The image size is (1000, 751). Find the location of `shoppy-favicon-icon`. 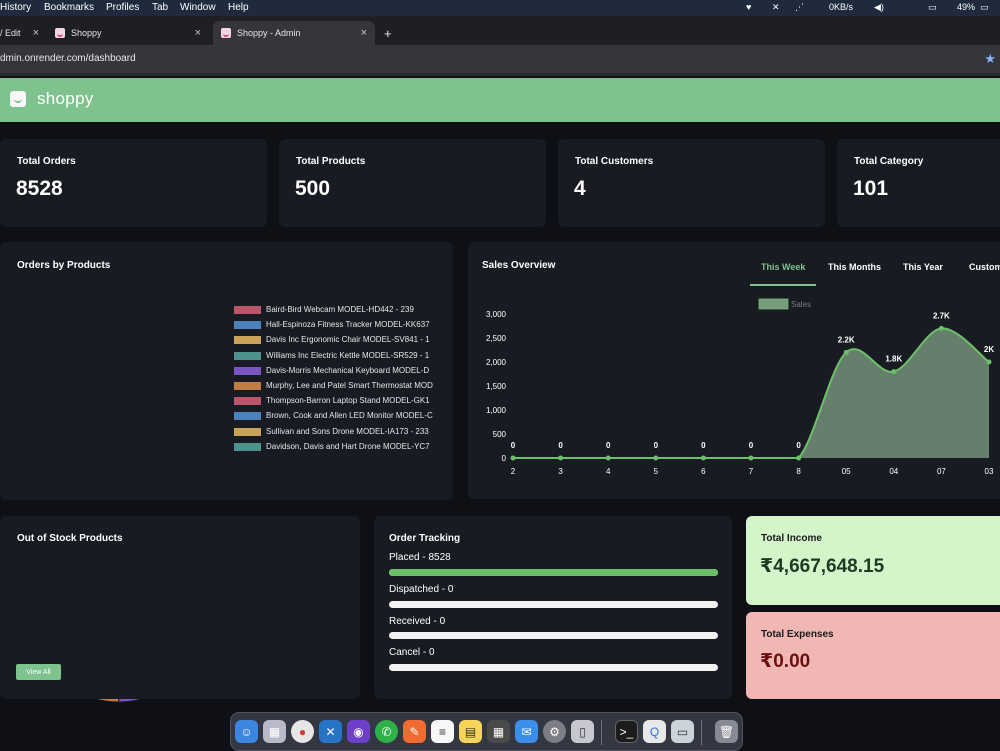

shoppy-favicon-icon is located at coordinates (226, 33).